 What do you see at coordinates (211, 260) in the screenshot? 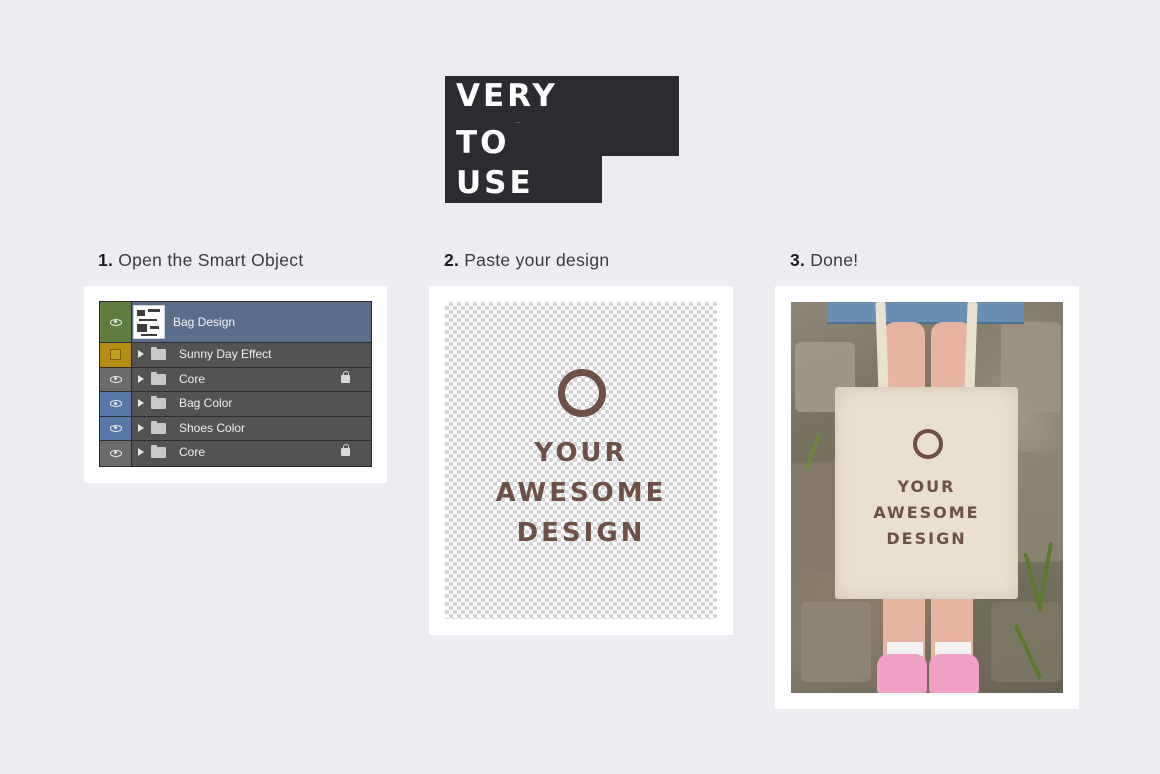
I see `step-1-text: Open the Smart Object` at bounding box center [211, 260].